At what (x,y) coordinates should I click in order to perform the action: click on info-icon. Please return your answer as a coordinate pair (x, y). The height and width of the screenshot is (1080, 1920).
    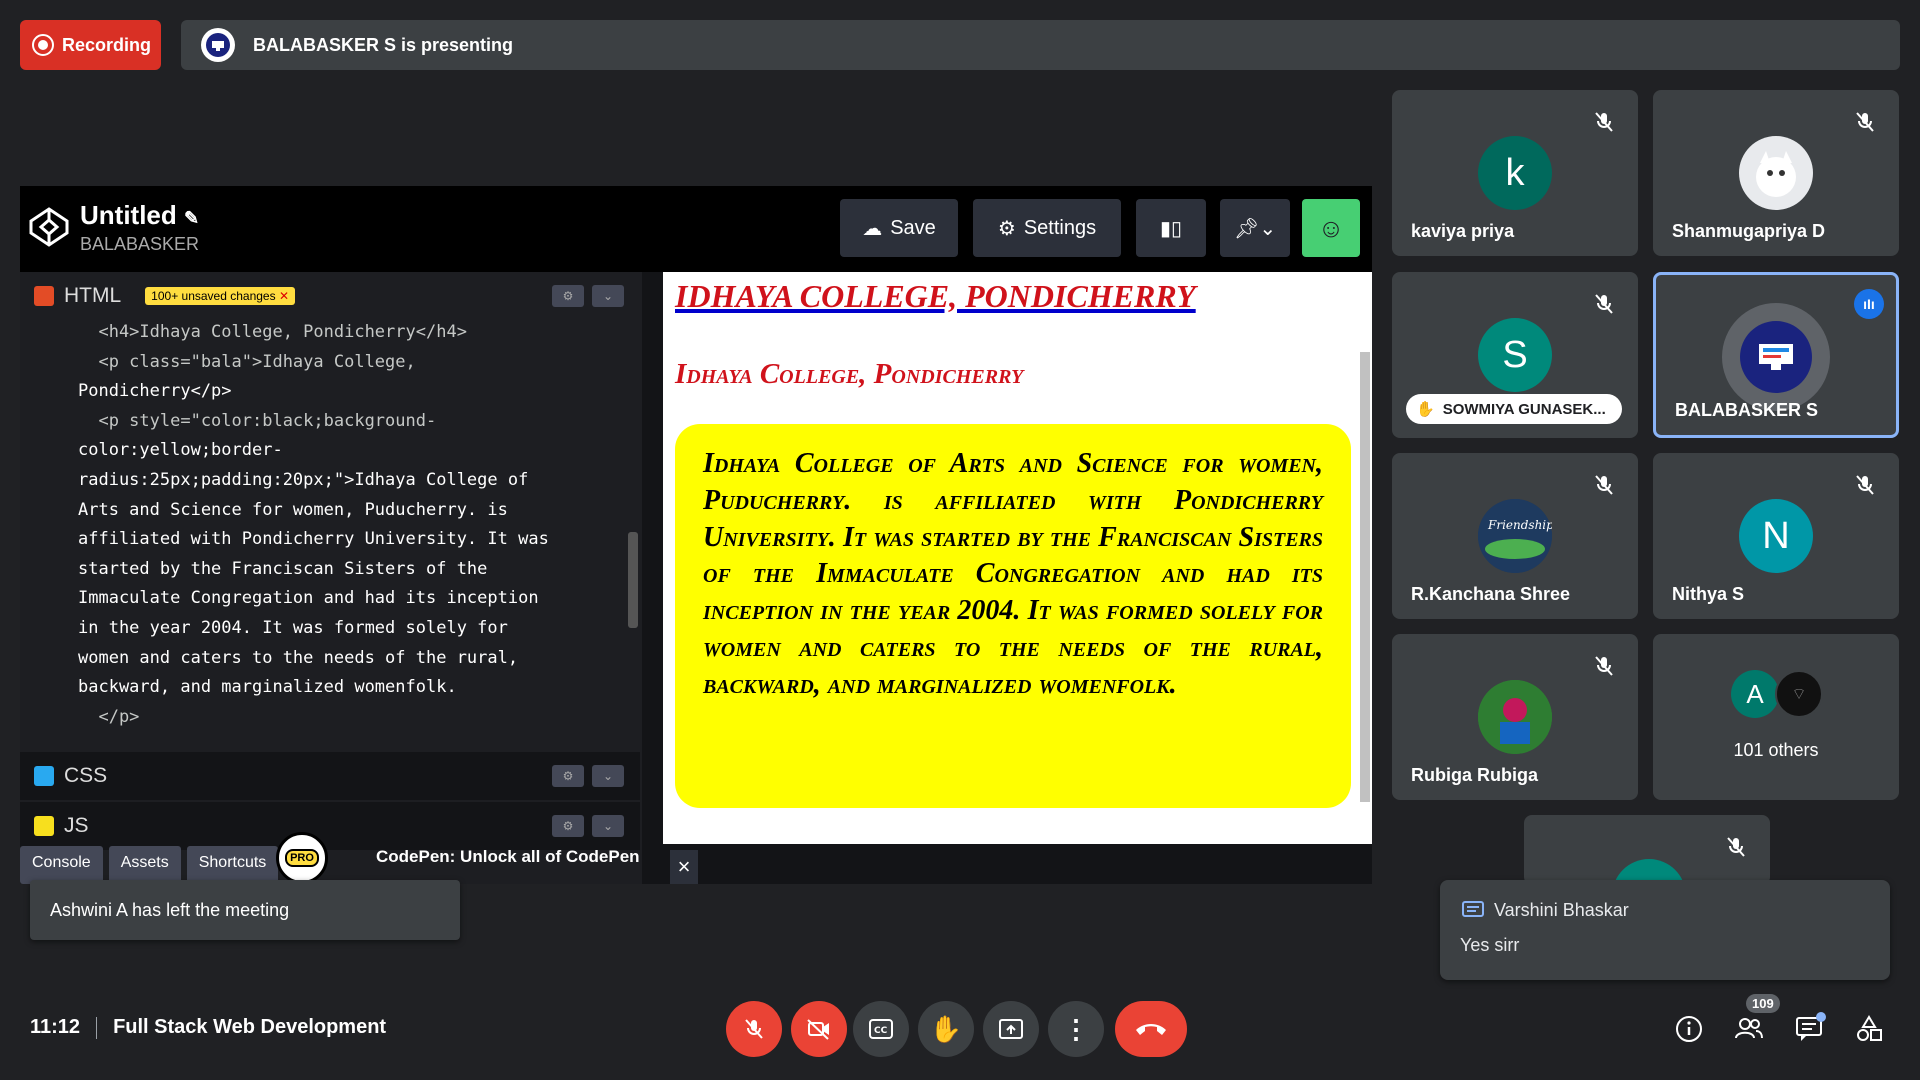
    Looking at the image, I should click on (1689, 1029).